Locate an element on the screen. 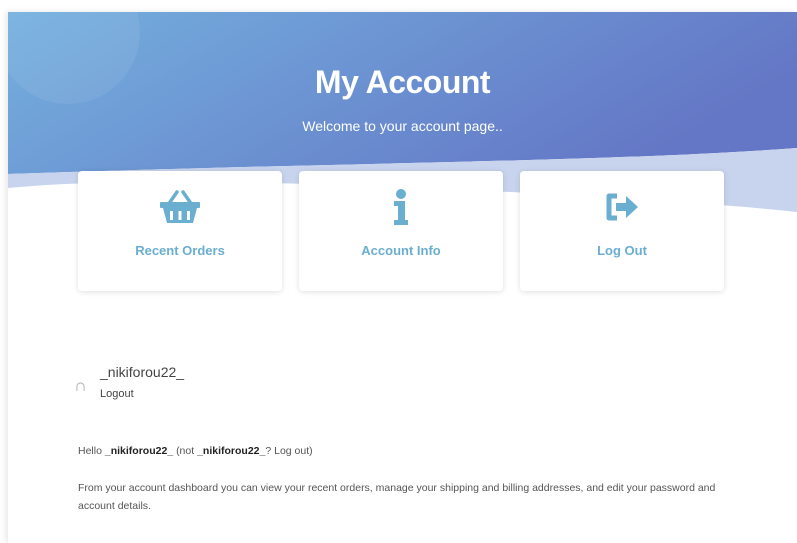 The height and width of the screenshot is (543, 797). card-label: Recent Orders is located at coordinates (180, 250).